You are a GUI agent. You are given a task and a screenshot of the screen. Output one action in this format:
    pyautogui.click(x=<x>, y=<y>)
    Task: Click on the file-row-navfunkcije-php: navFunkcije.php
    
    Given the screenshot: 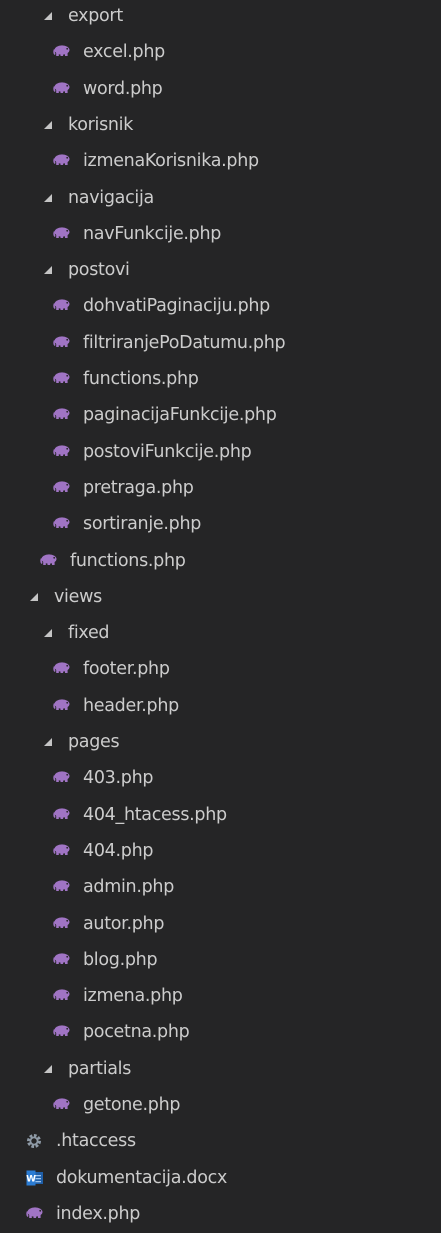 What is the action you would take?
    pyautogui.click(x=222, y=234)
    